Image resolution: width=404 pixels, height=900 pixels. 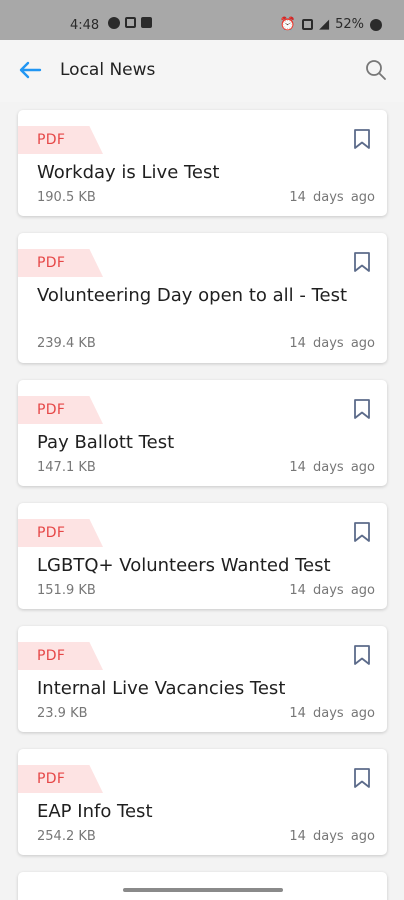 I want to click on back-arrow-icon, so click(x=30, y=70).